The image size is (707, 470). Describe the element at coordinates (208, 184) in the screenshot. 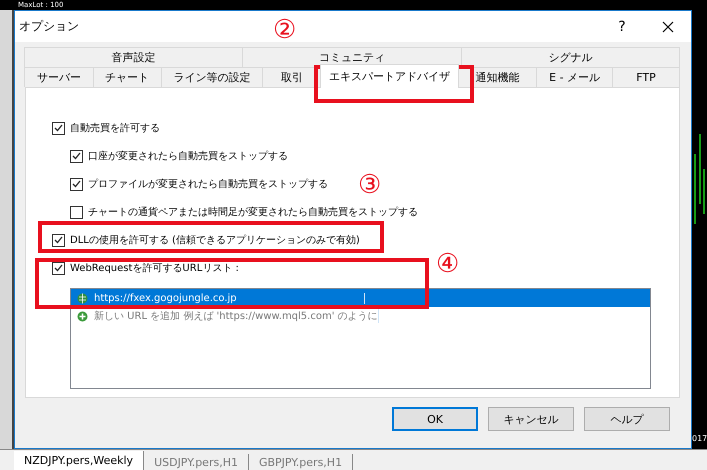

I see `option-label: プロファイルが変更されたら自動売買をストップする` at that location.